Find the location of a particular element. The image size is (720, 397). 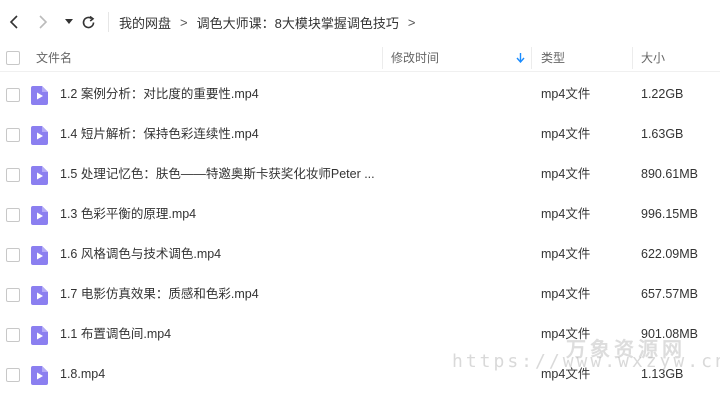

watermark-url: https://www.wxzyw.cn is located at coordinates (586, 361).